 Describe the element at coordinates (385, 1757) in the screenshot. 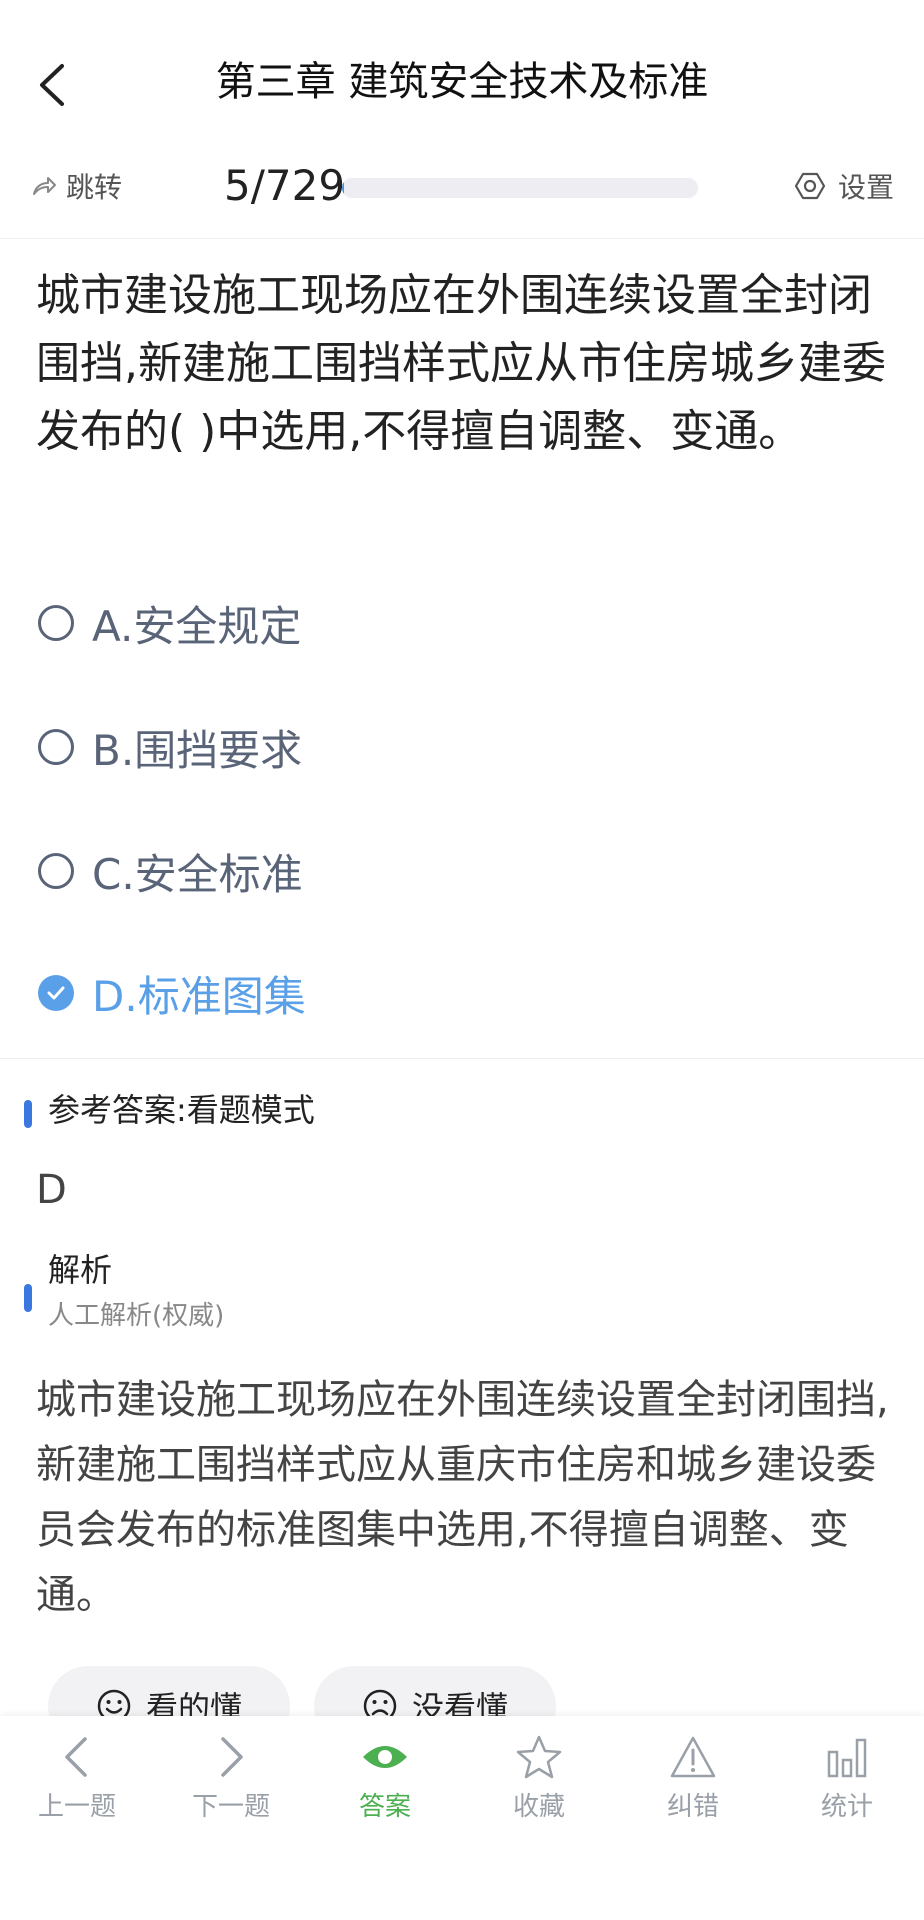

I see `eye-icon` at that location.